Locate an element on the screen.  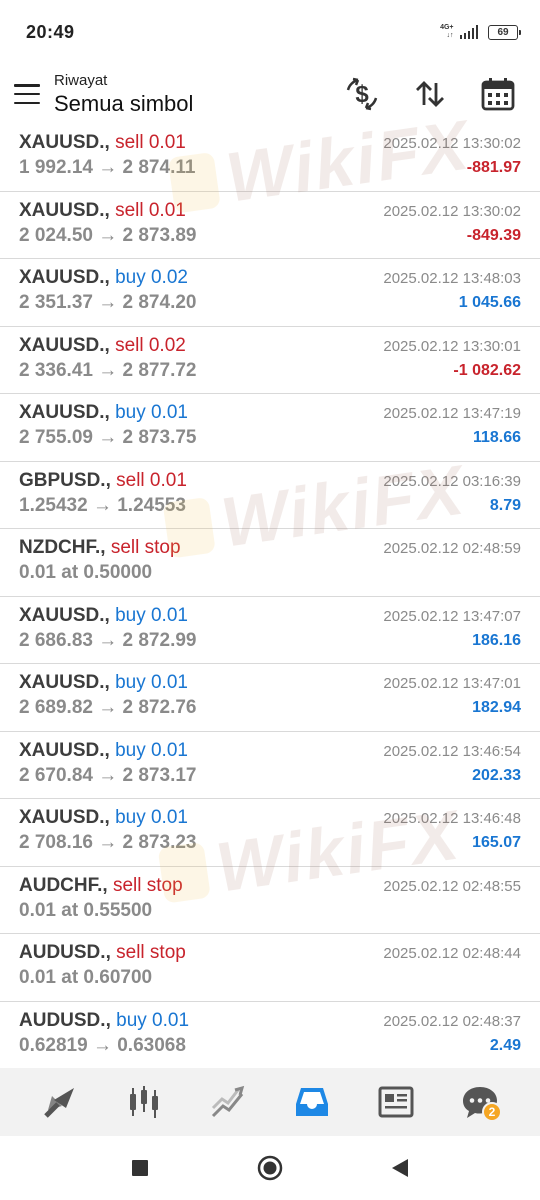
row-profit: 1 045.66 is located at coordinates (489, 302).